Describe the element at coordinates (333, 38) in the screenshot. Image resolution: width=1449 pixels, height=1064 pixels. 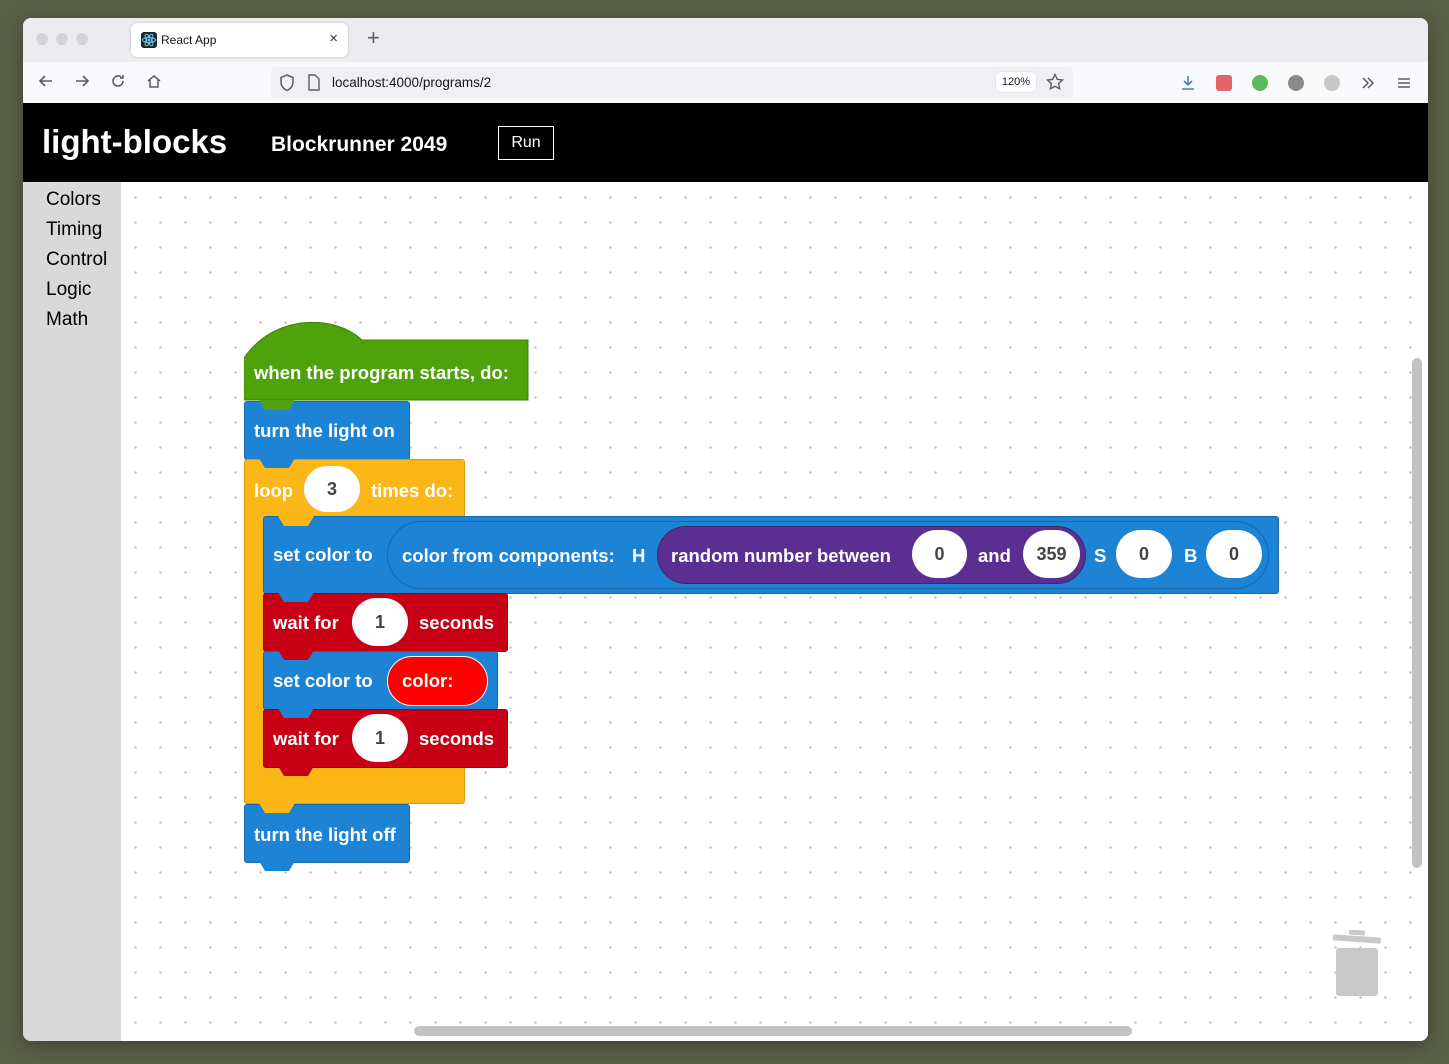
I see `close-tab-icon: ×` at that location.